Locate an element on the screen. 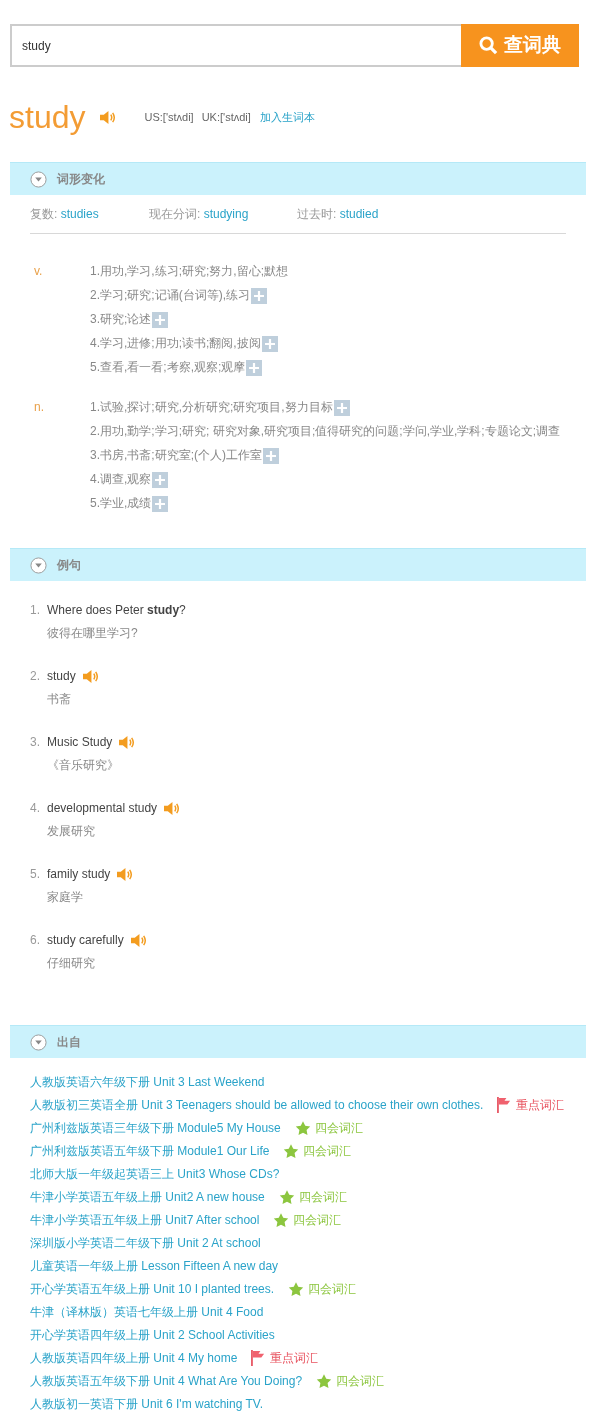 The image size is (596, 1426). section-header: 例句 is located at coordinates (298, 564).